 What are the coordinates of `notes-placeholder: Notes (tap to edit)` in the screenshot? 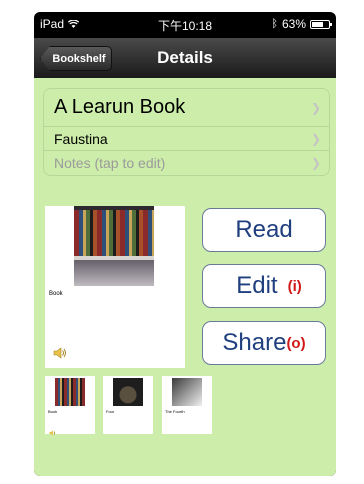 It's located at (110, 163).